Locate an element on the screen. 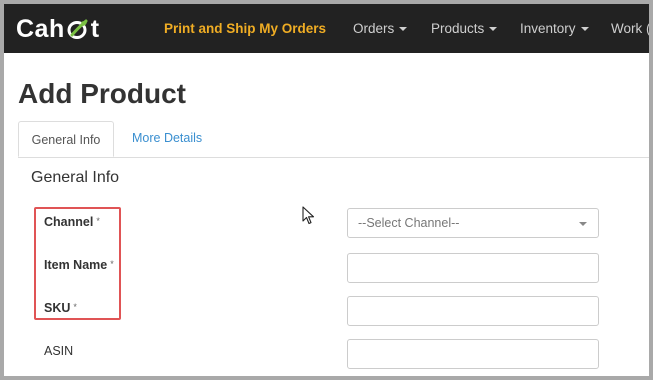 This screenshot has width=653, height=380. nav-inventory: Inventory is located at coordinates (554, 28).